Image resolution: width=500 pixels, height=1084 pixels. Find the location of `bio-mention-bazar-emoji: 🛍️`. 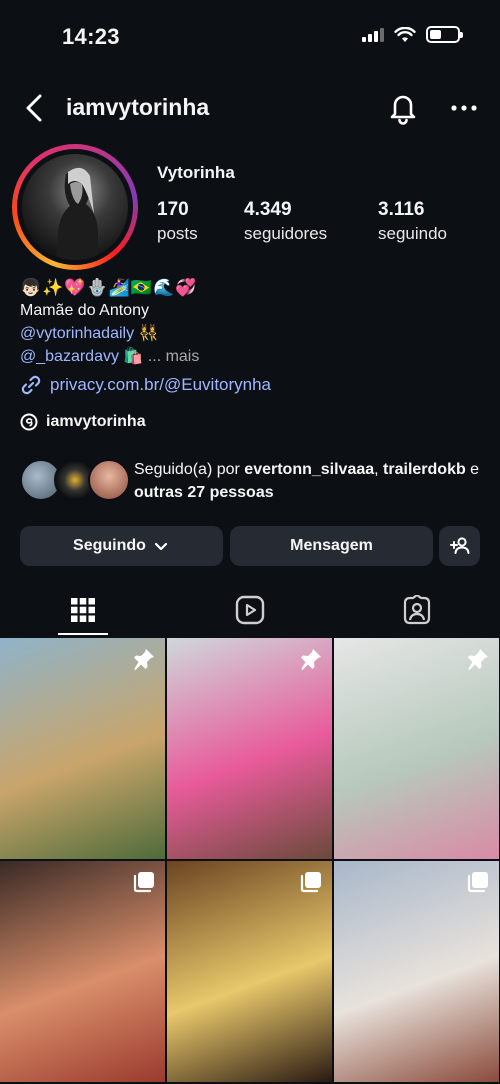

bio-mention-bazar-emoji: 🛍️ is located at coordinates (133, 356).